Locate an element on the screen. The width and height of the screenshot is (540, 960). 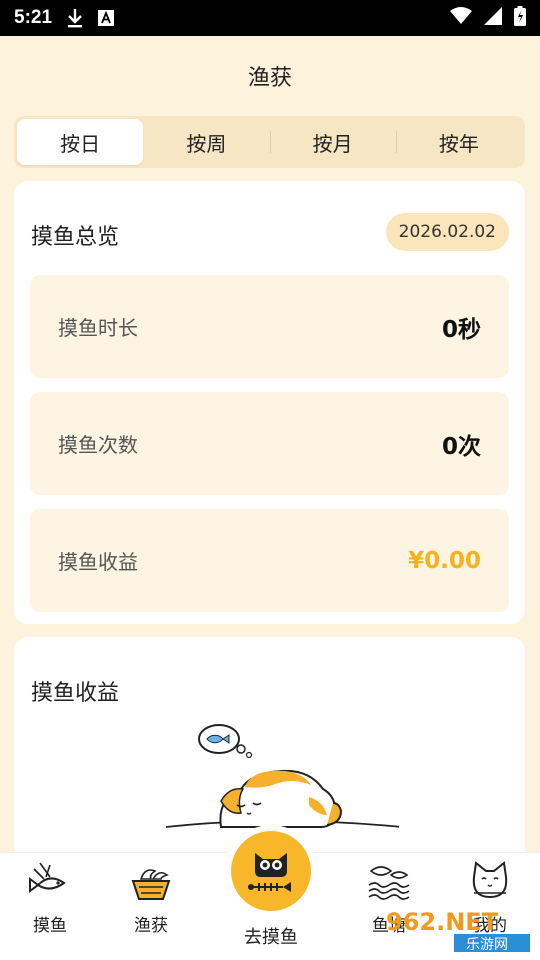
nav-item-fish: 摸鱼 is located at coordinates (50, 896).